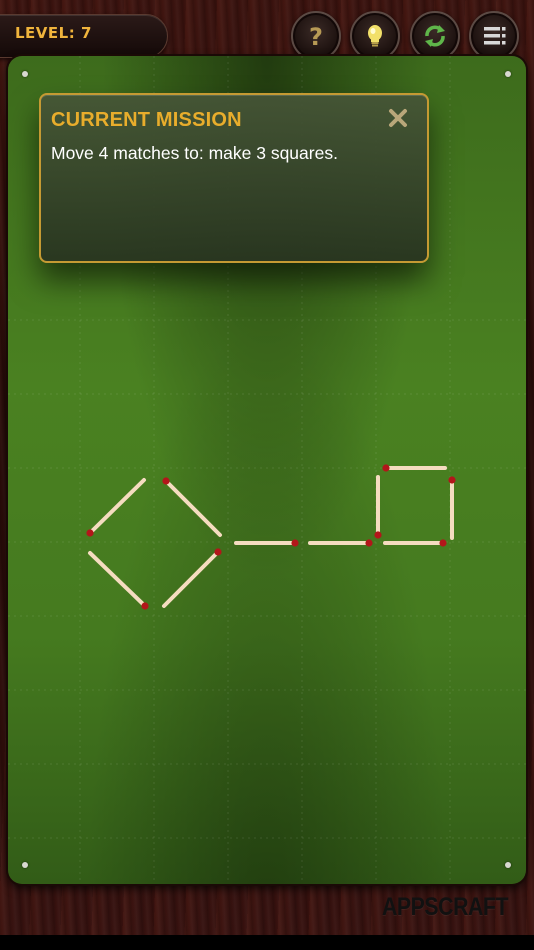 The image size is (534, 950). Describe the element at coordinates (445, 907) in the screenshot. I see `brand-logo: APPSCRAFT` at that location.